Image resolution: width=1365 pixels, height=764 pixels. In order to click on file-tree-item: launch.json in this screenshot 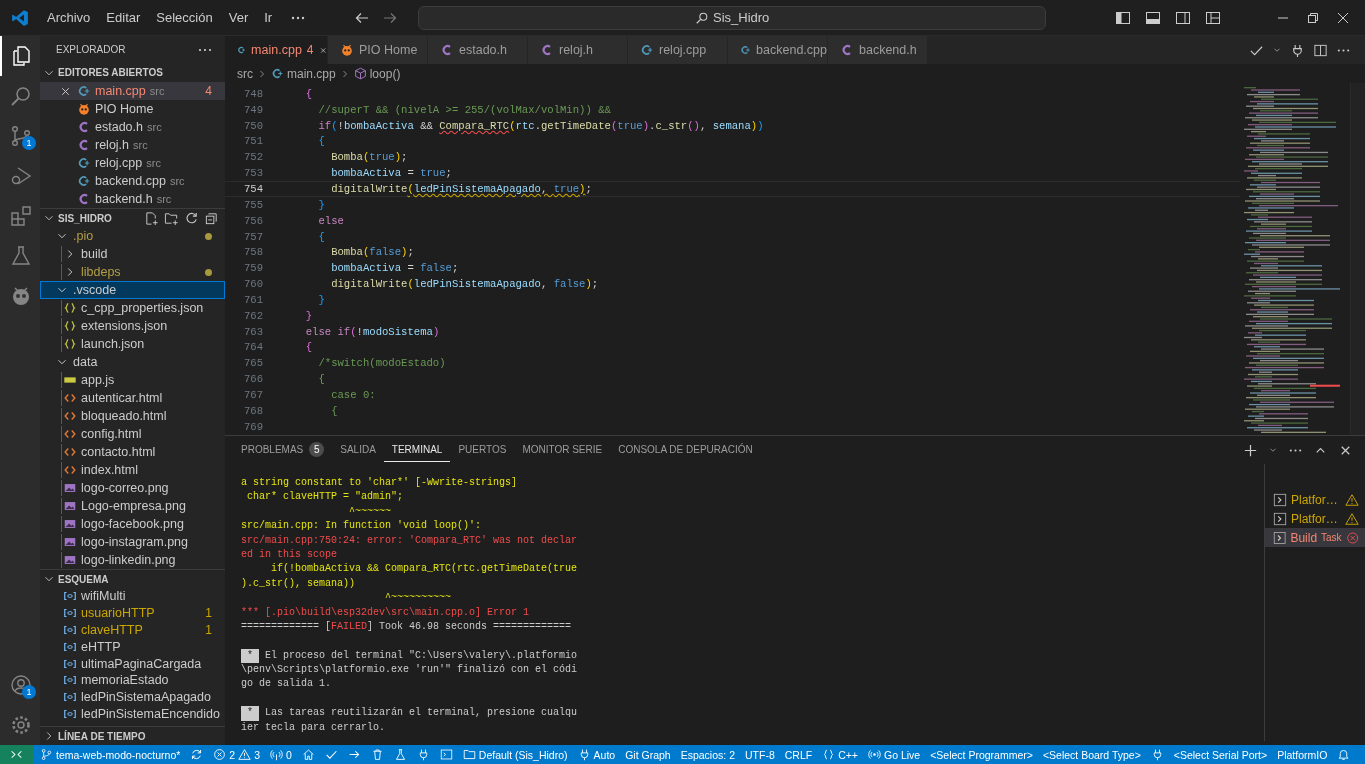, I will do `click(132, 344)`.